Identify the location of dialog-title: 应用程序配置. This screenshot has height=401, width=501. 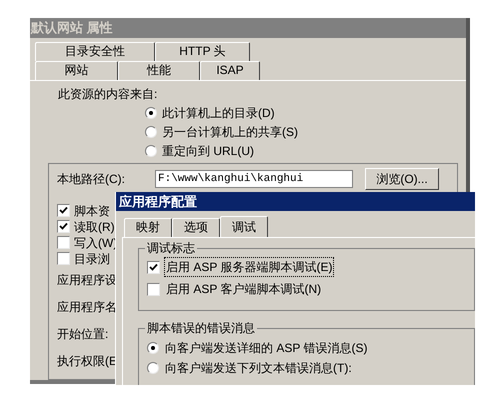
(157, 201).